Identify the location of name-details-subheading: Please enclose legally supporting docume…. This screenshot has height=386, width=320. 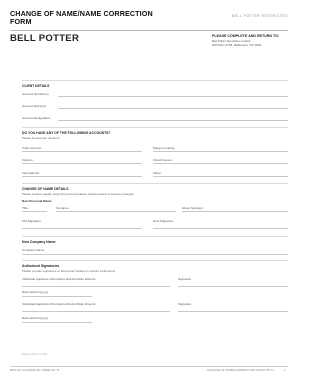
(78, 194).